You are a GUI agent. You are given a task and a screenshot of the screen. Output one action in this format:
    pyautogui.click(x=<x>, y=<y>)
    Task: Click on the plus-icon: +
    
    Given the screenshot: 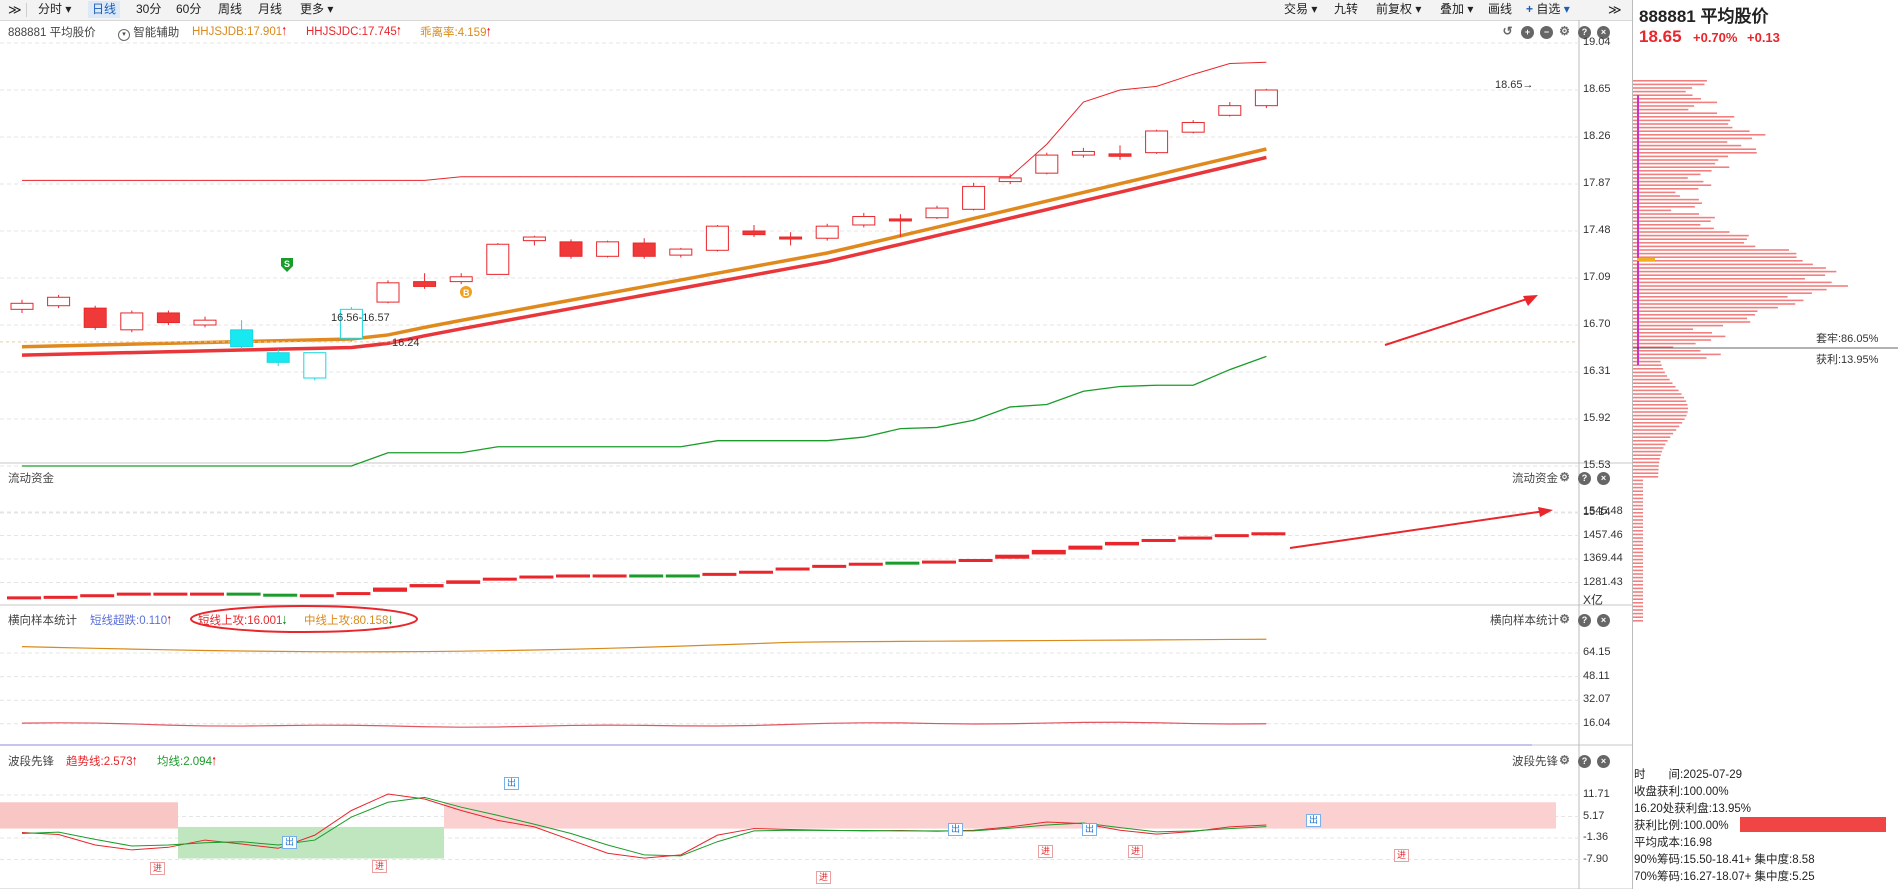 What is the action you would take?
    pyautogui.click(x=1529, y=9)
    